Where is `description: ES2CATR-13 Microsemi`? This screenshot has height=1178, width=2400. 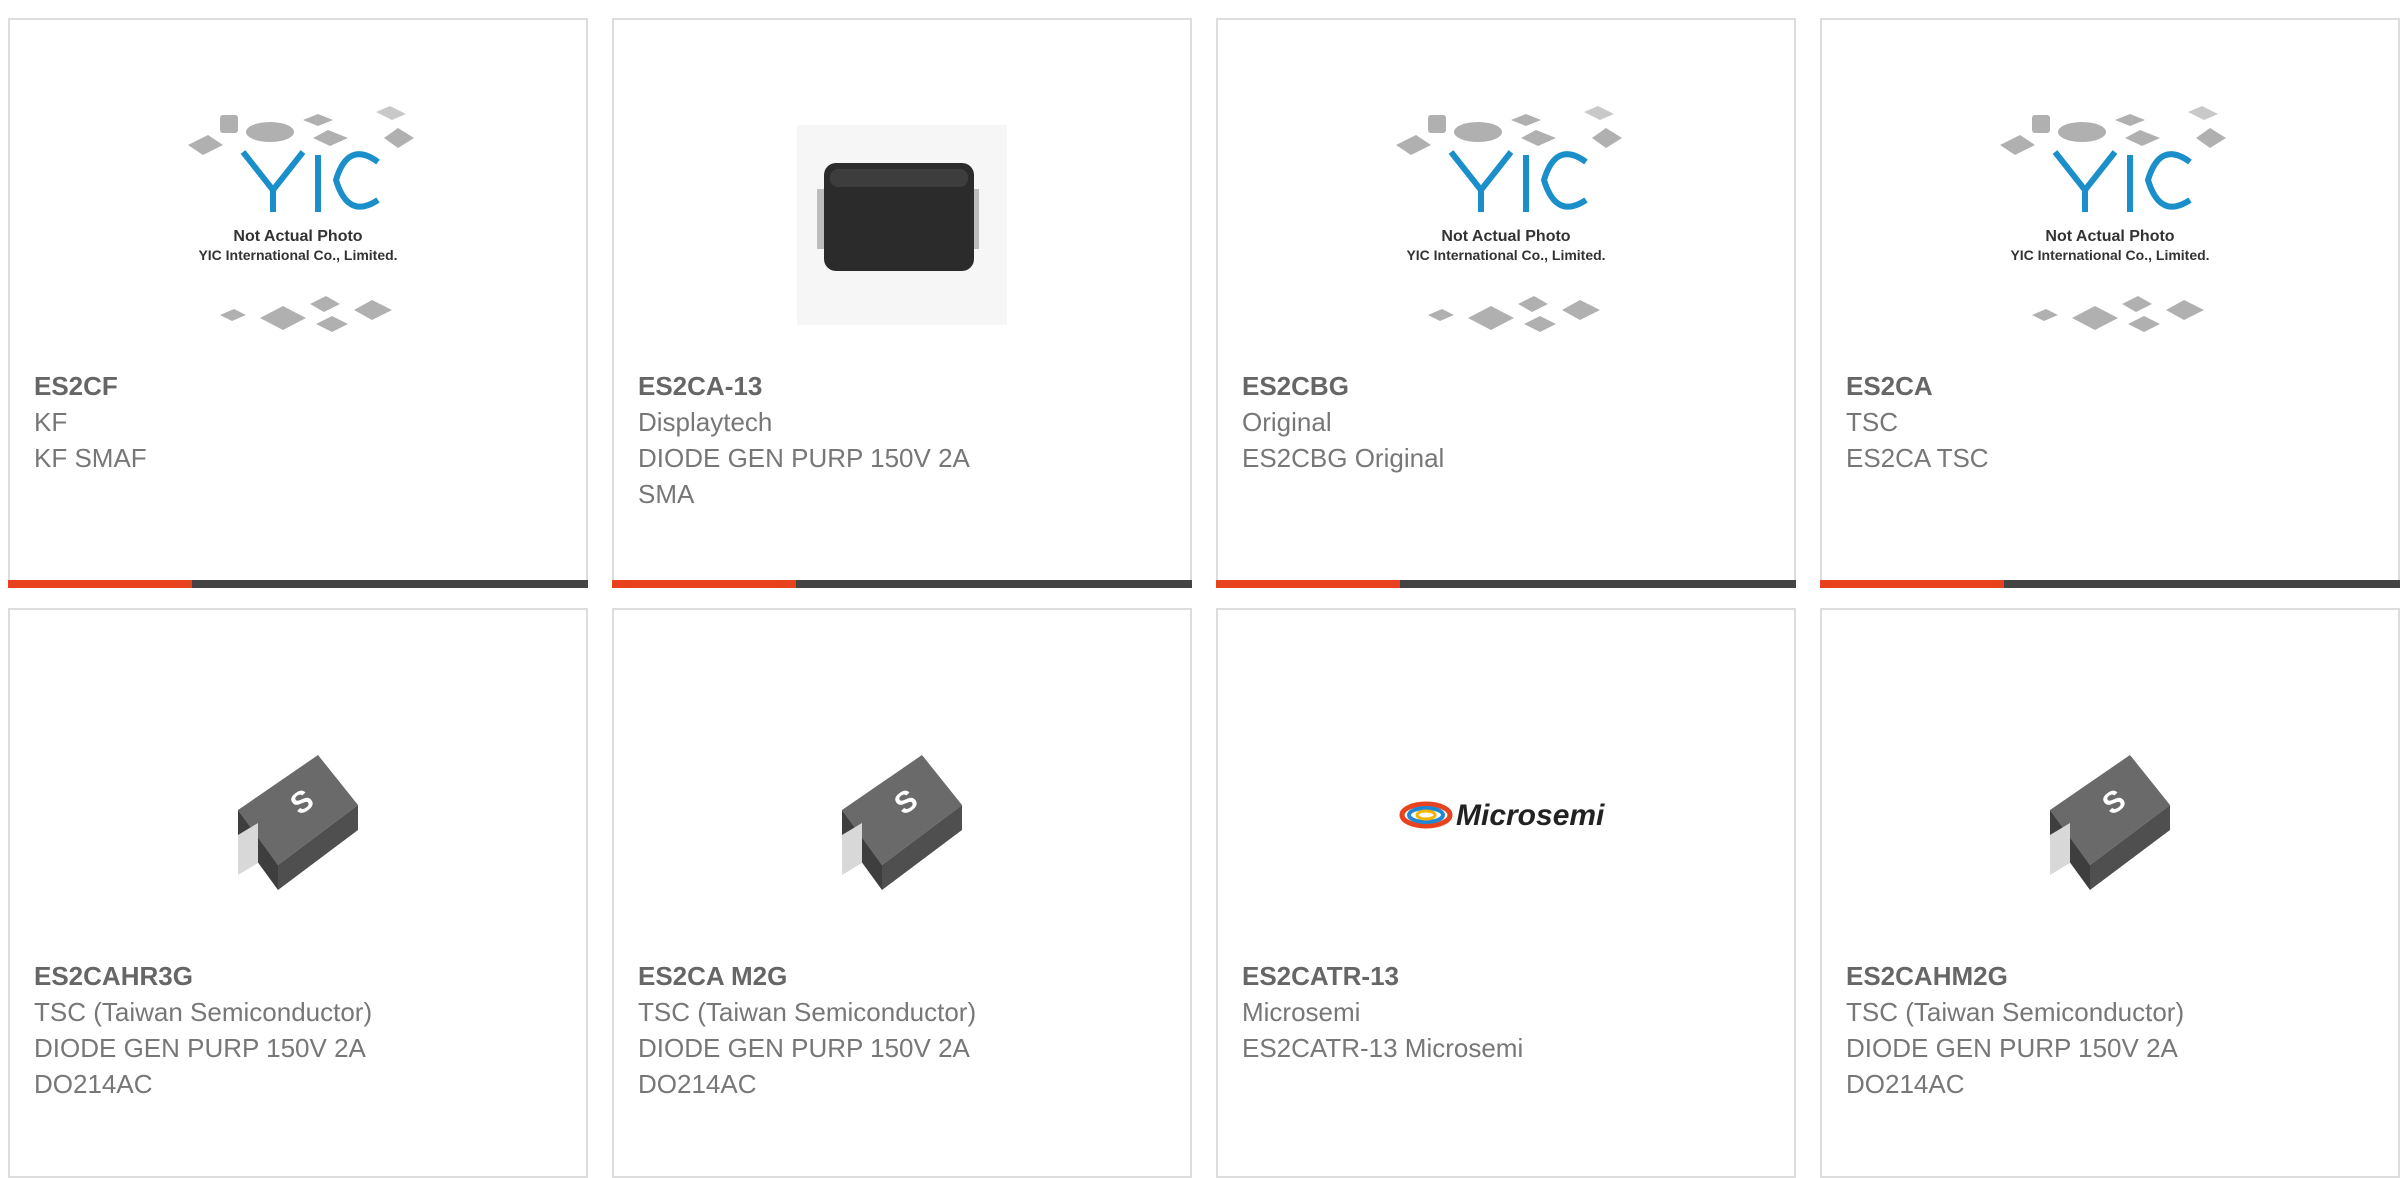 description: ES2CATR-13 Microsemi is located at coordinates (1383, 1048).